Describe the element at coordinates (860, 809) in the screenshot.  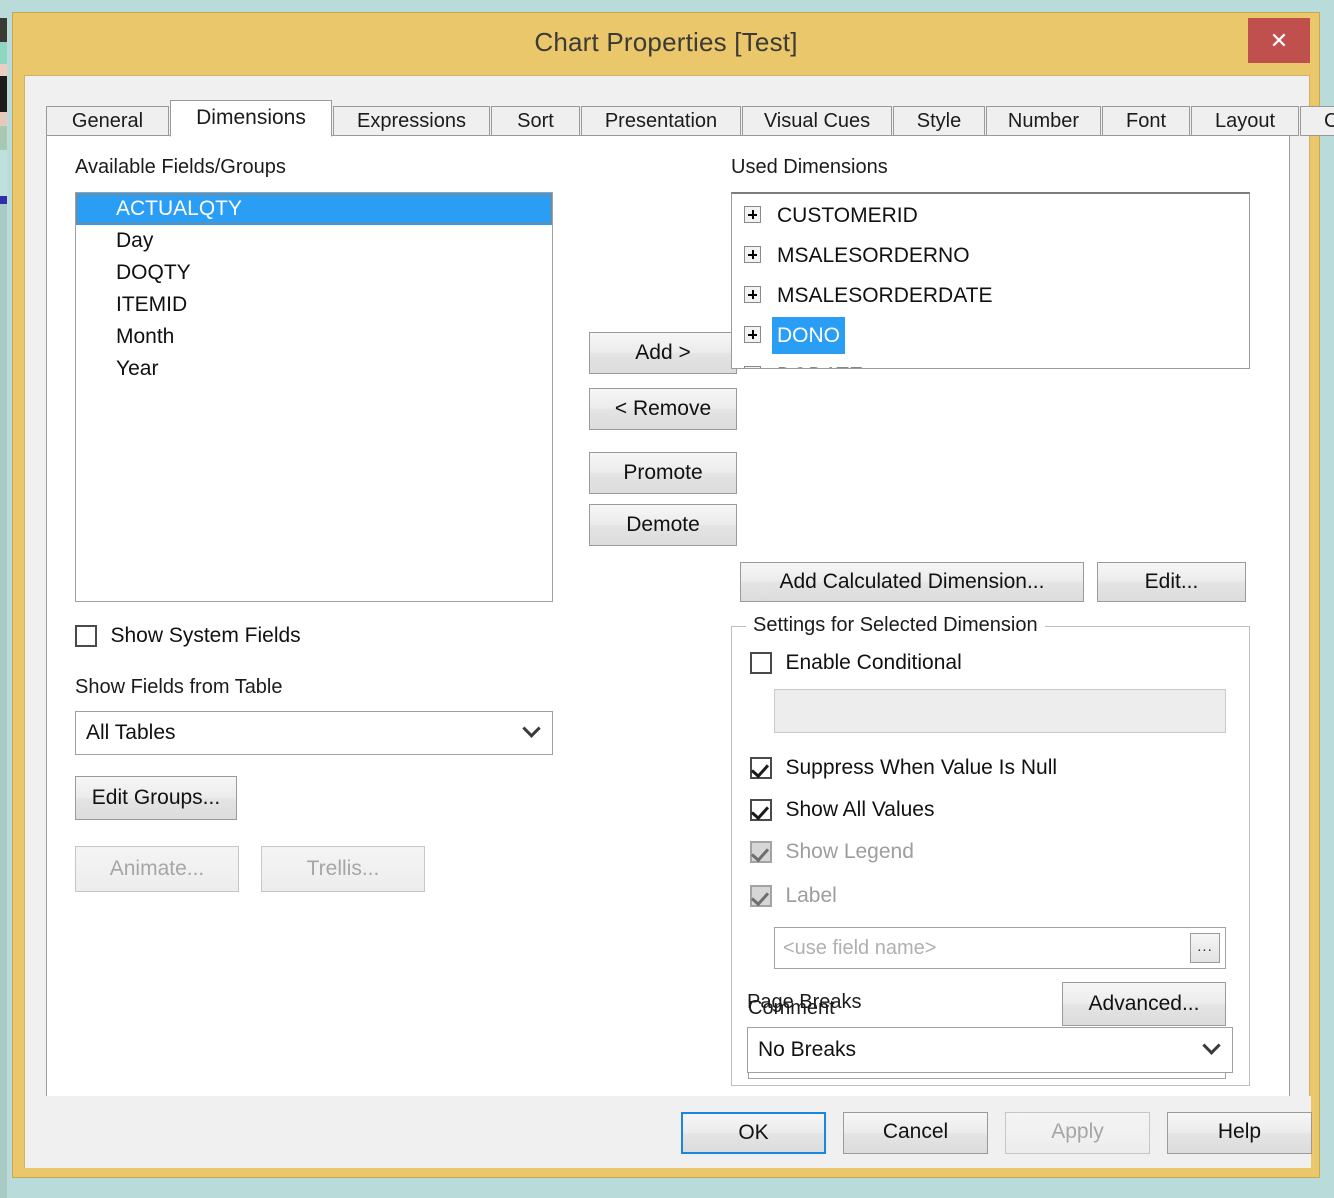
I see `show-all-values-label: Show All Values` at that location.